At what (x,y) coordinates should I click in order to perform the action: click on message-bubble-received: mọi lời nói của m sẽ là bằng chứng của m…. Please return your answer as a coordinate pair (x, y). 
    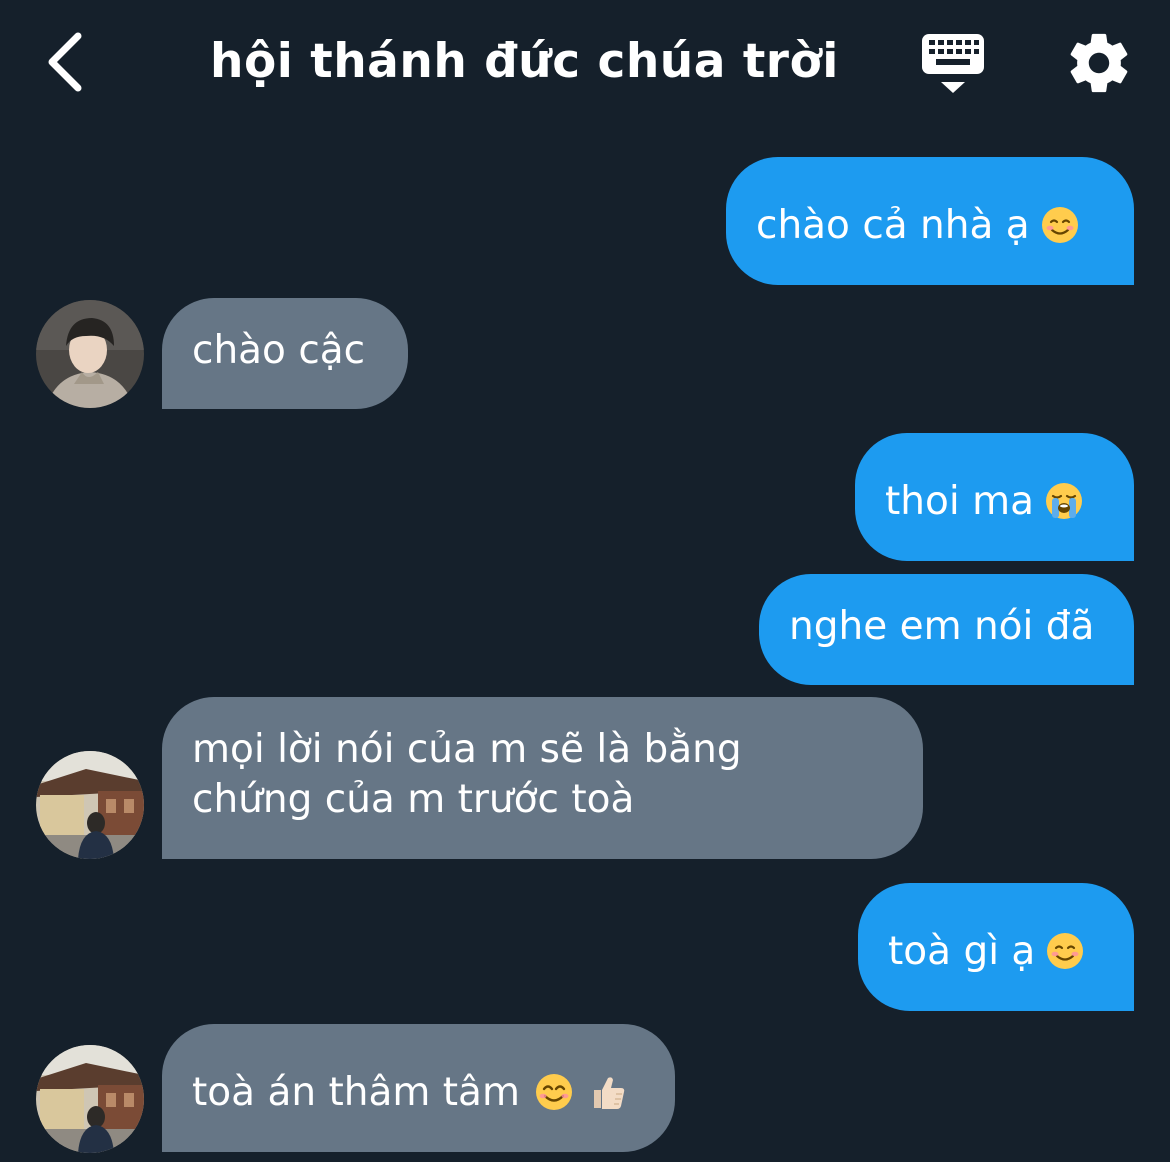
    Looking at the image, I should click on (542, 778).